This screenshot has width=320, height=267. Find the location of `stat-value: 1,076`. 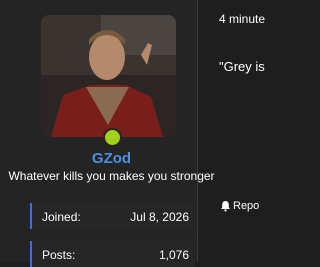

stat-value: 1,076 is located at coordinates (173, 255).